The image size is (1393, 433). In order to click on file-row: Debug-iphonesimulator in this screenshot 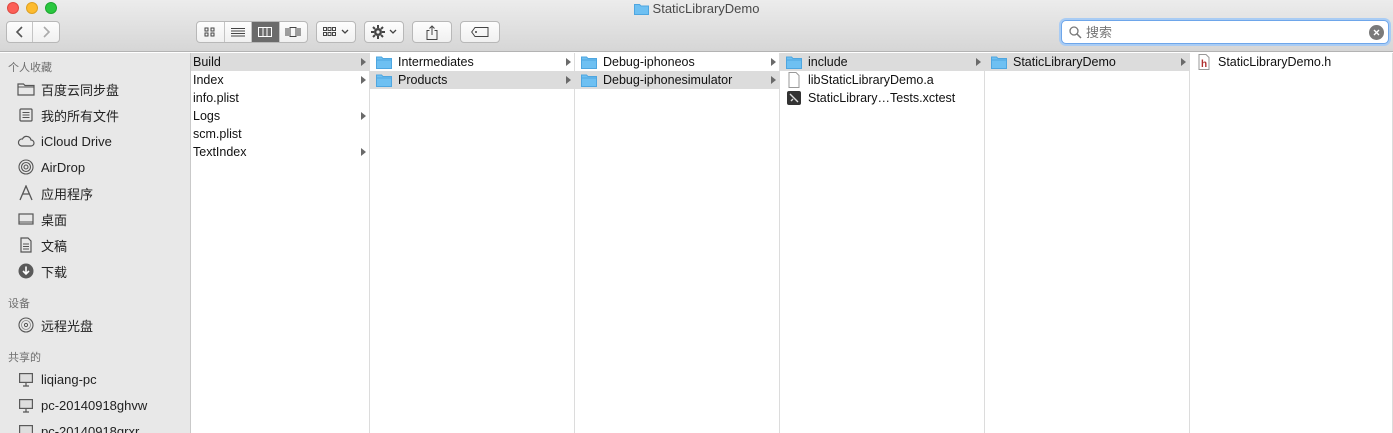, I will do `click(677, 80)`.